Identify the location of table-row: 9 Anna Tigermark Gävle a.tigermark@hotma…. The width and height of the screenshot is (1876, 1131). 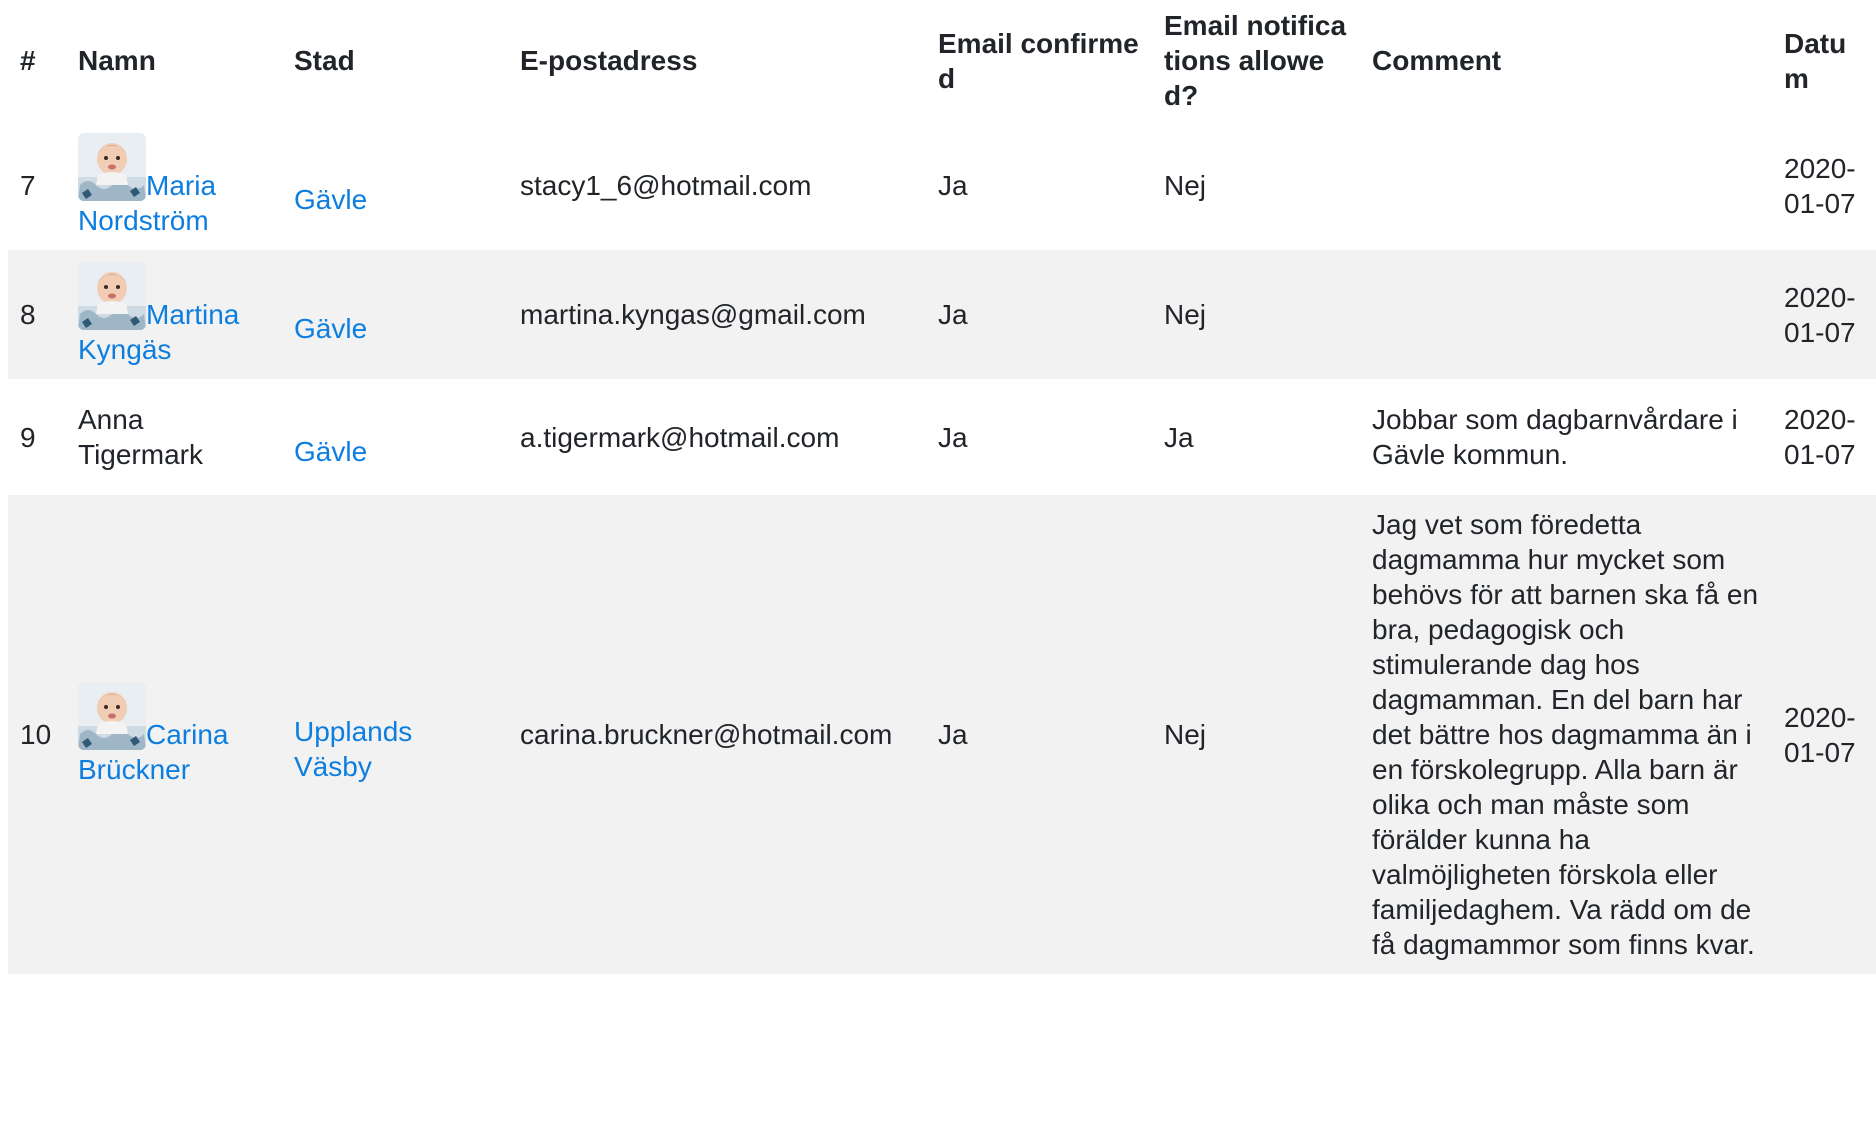
(942, 437).